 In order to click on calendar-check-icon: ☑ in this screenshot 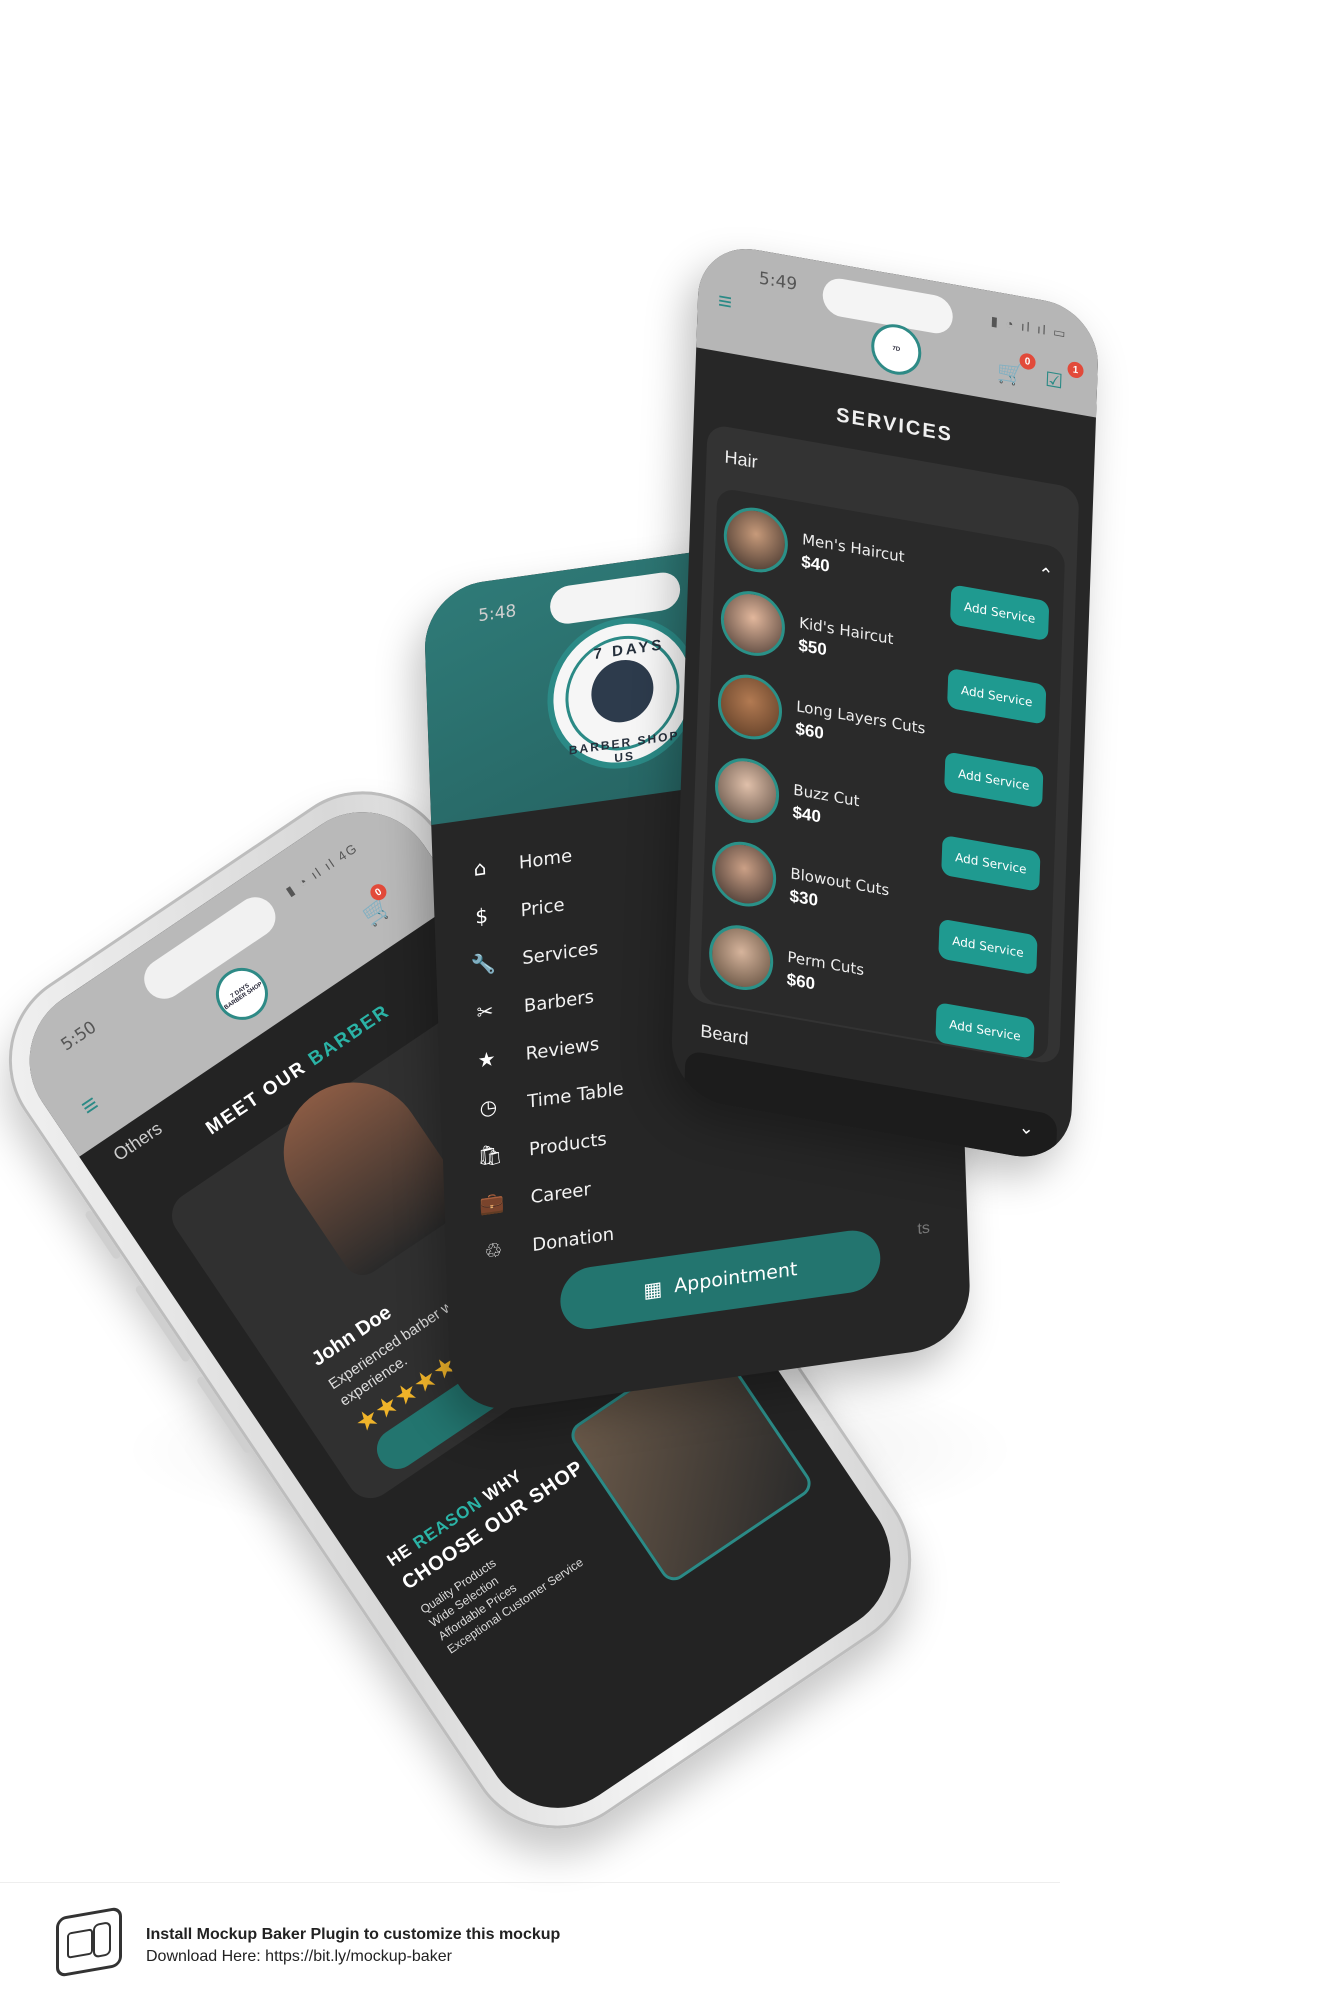, I will do `click(1054, 381)`.